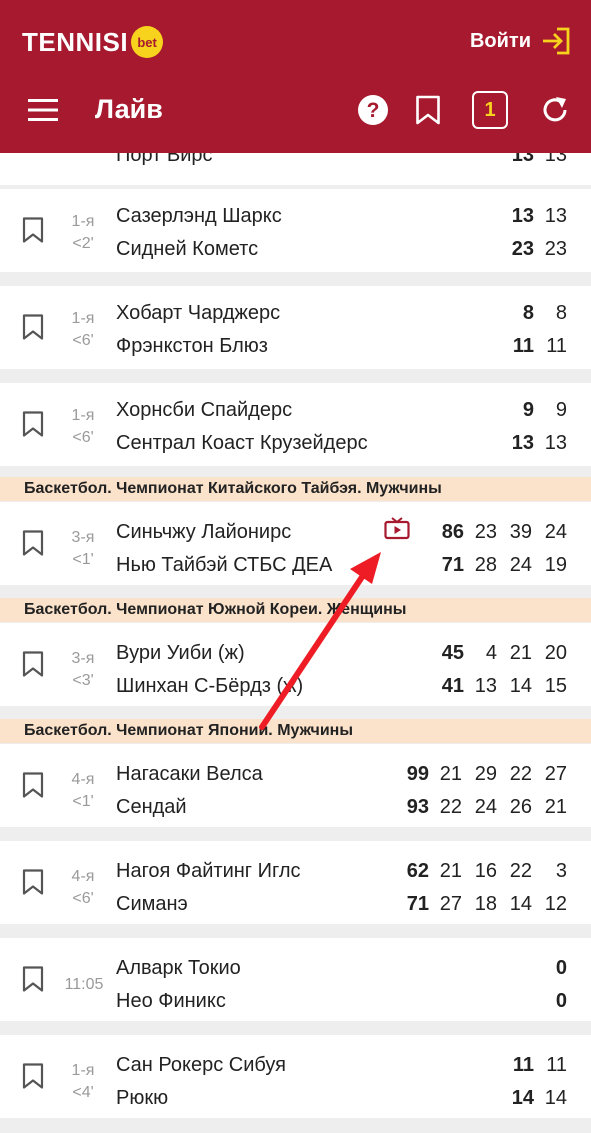  What do you see at coordinates (485, 532) in the screenshot?
I see `score-period-team-1: 23` at bounding box center [485, 532].